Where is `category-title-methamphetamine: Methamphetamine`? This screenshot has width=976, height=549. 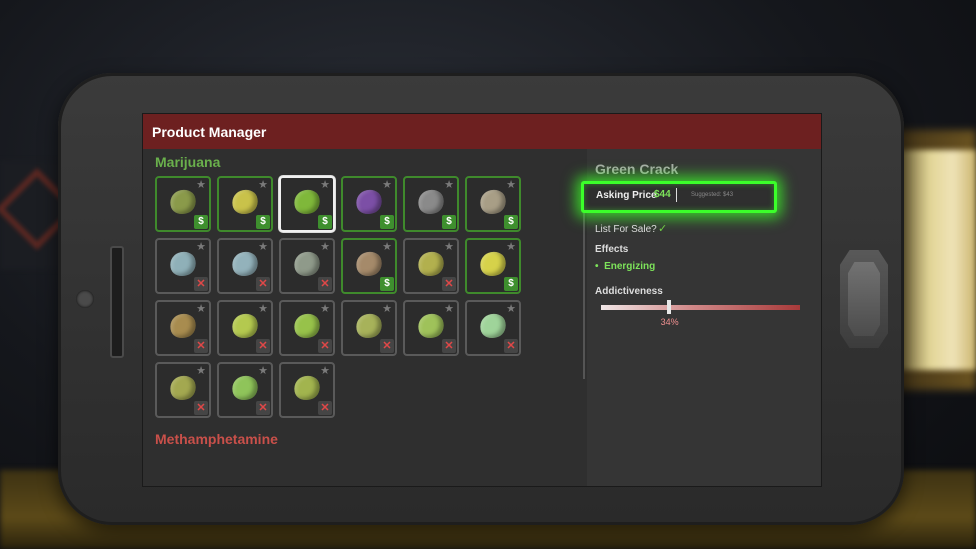 category-title-methamphetamine: Methamphetamine is located at coordinates (216, 439).